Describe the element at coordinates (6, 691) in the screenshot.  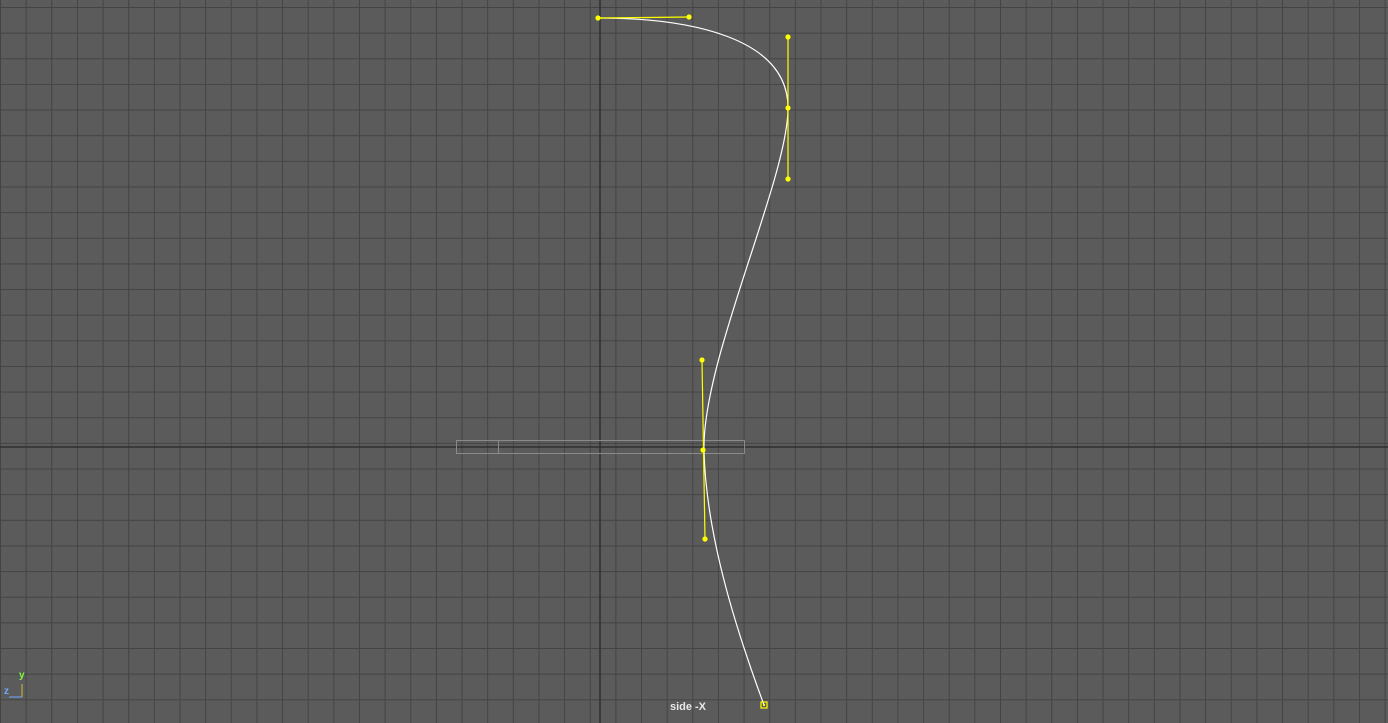
I see `axis-z-label: z` at that location.